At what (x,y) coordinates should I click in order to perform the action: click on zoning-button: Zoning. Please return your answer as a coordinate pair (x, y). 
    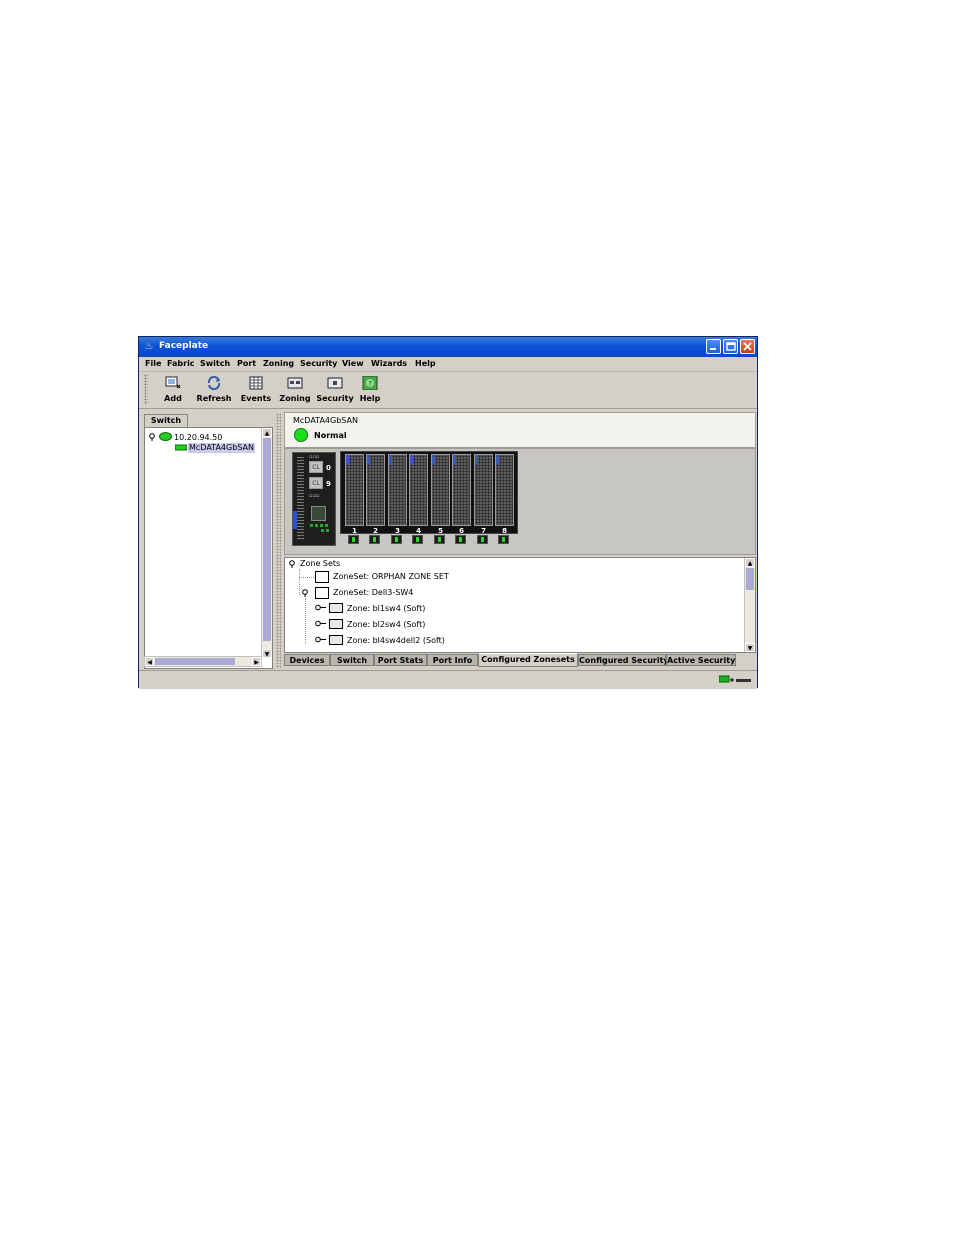
    Looking at the image, I should click on (295, 390).